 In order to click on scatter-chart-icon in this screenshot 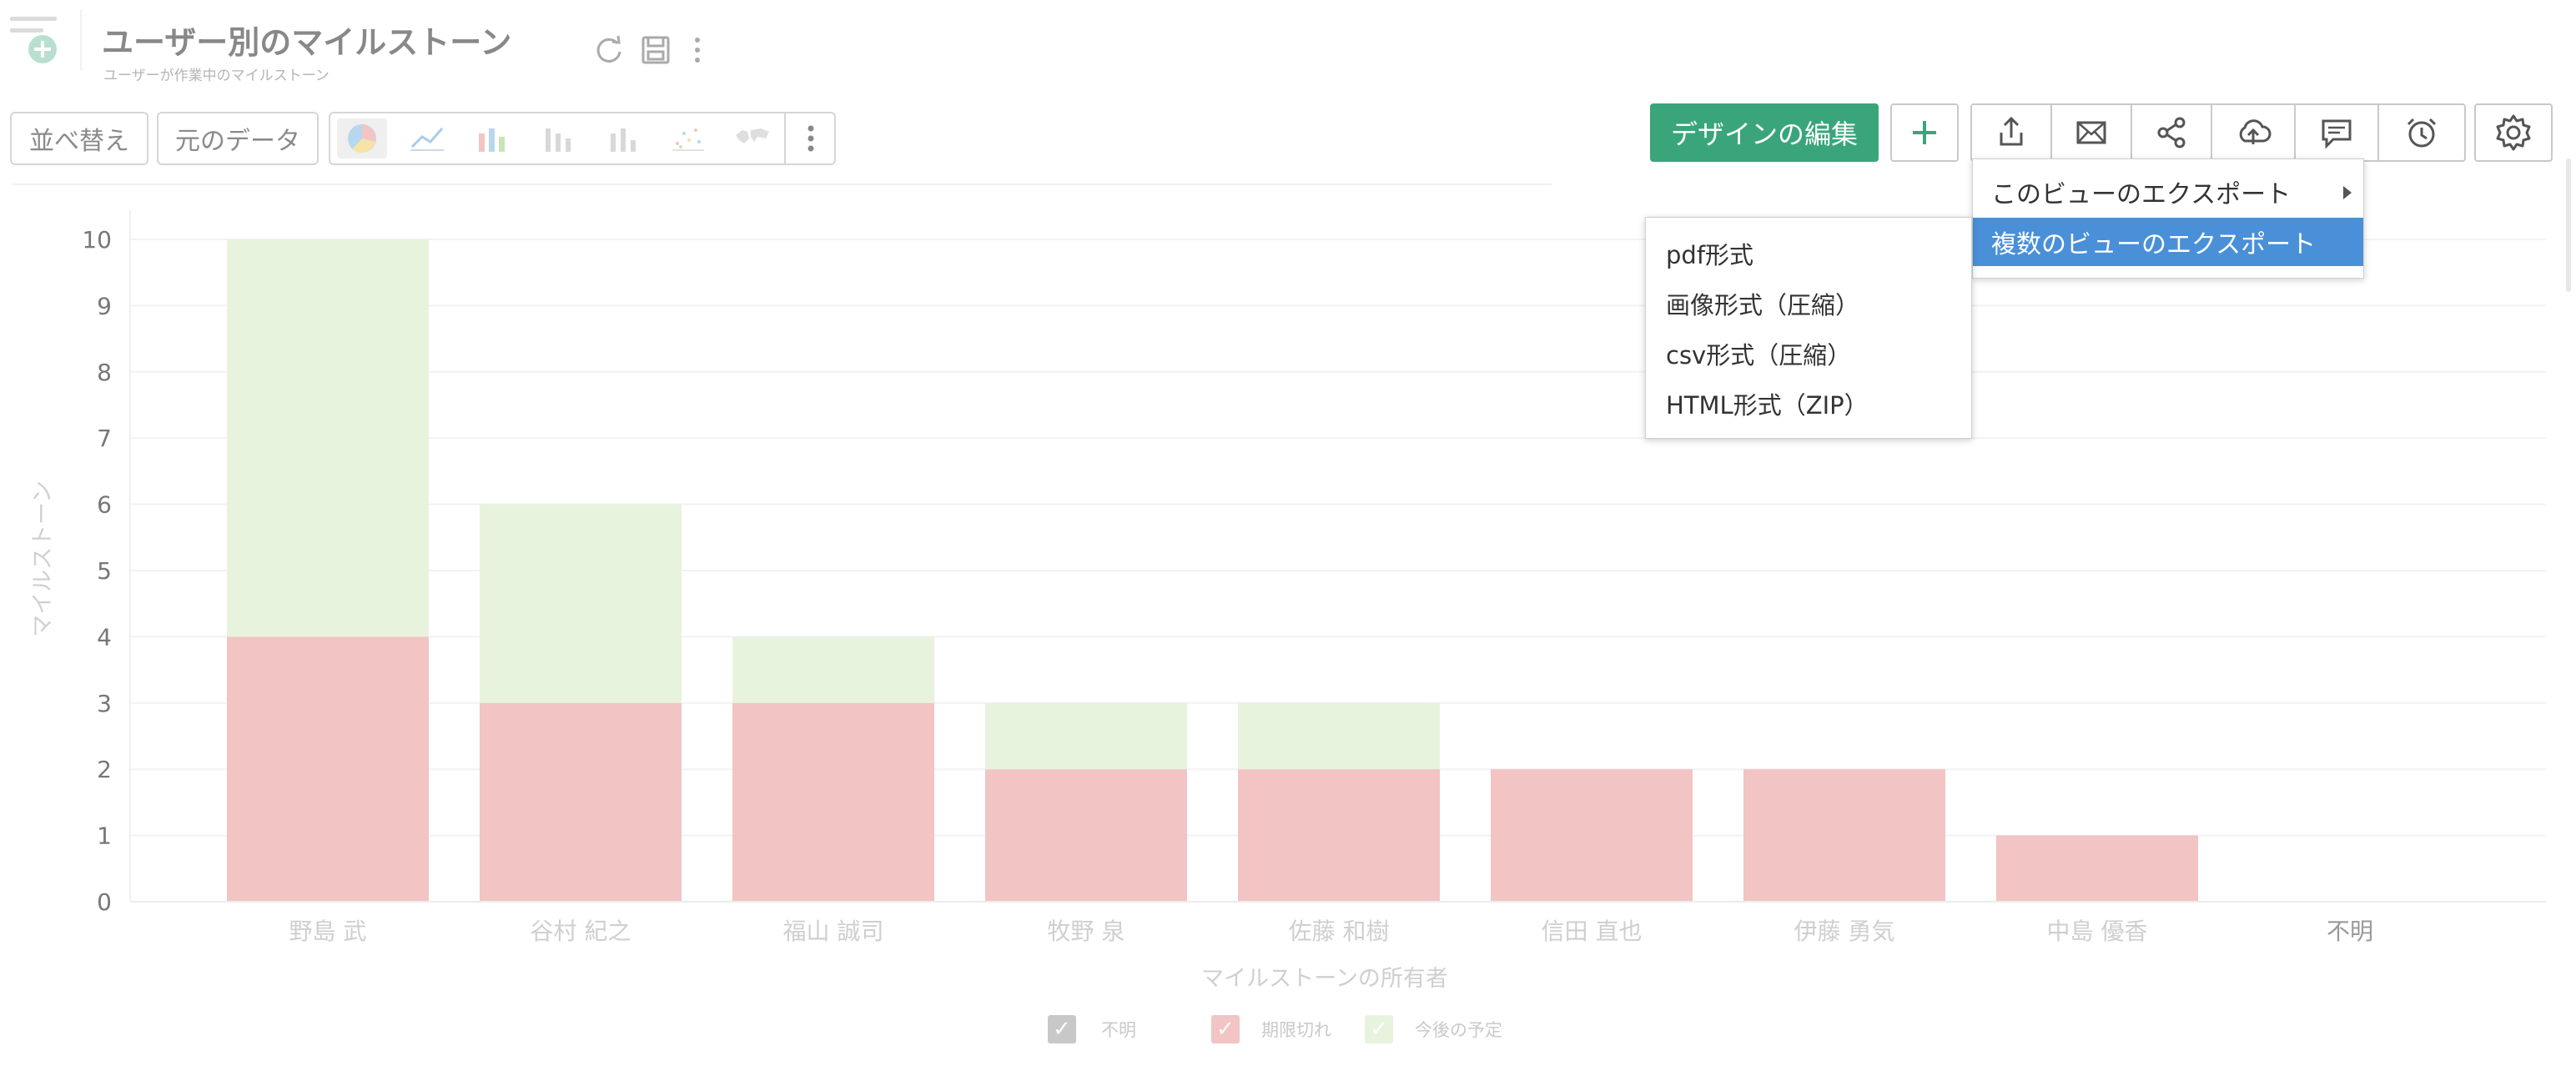, I will do `click(687, 138)`.